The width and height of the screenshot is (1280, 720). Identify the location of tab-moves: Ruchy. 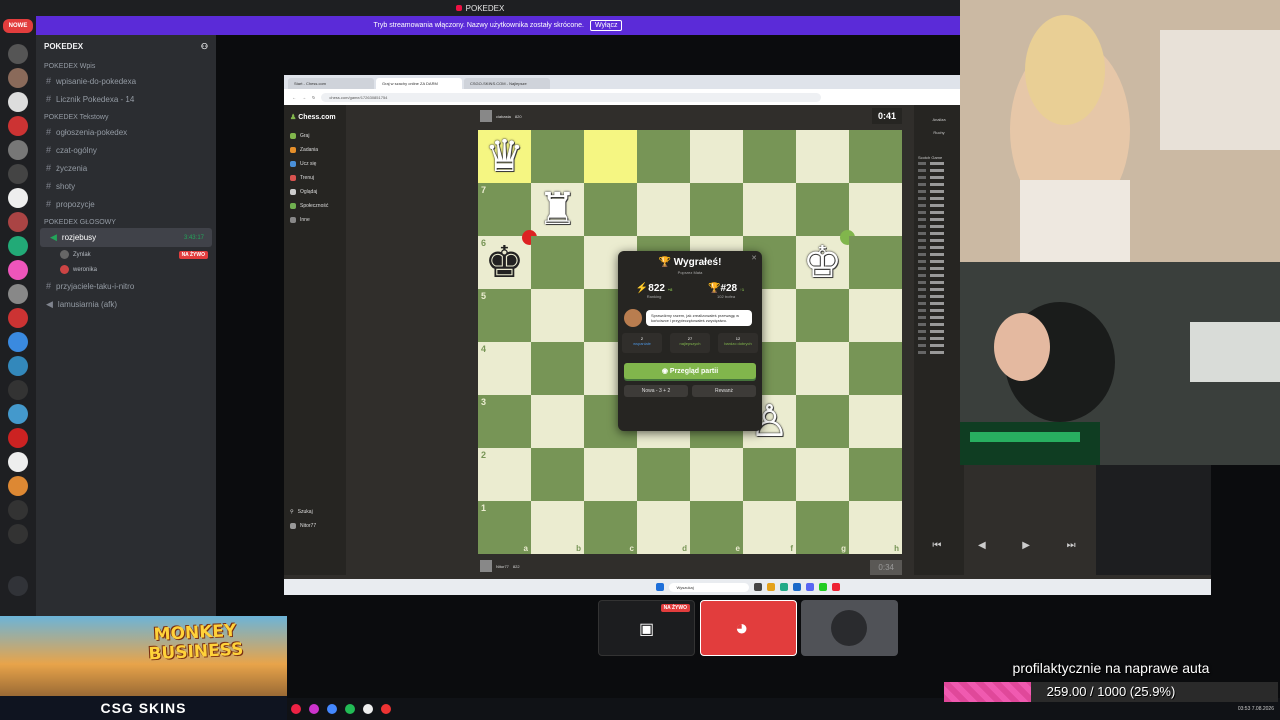
(939, 128).